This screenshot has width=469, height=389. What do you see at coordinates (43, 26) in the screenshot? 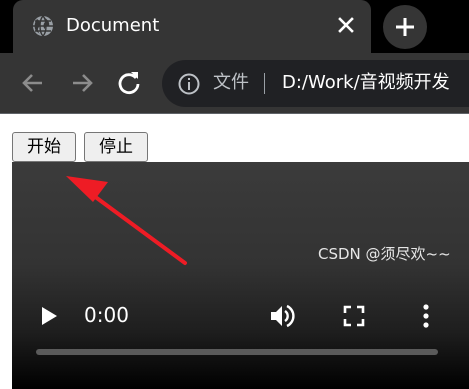
I see `globe-icon` at bounding box center [43, 26].